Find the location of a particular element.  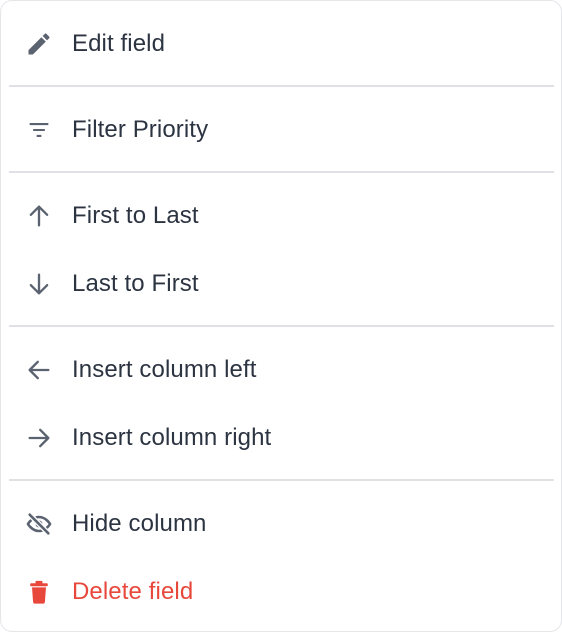

eye-off-icon is located at coordinates (39, 524).